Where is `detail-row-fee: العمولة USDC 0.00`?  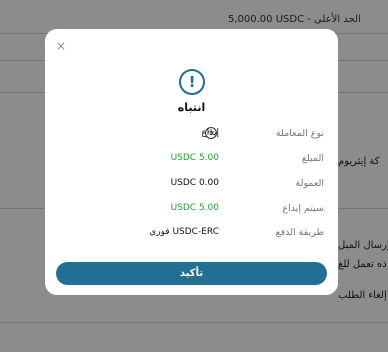
detail-row-fee: العمولة USDC 0.00 is located at coordinates (191, 186).